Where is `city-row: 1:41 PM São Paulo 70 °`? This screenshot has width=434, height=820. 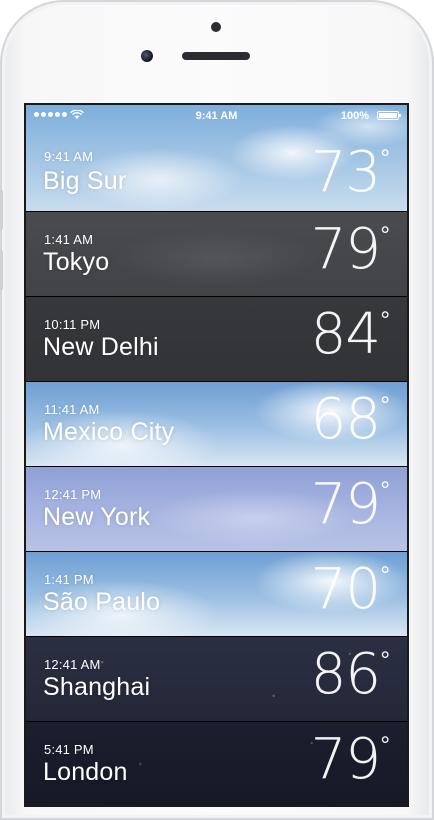
city-row: 1:41 PM São Paulo 70 ° is located at coordinates (216, 594).